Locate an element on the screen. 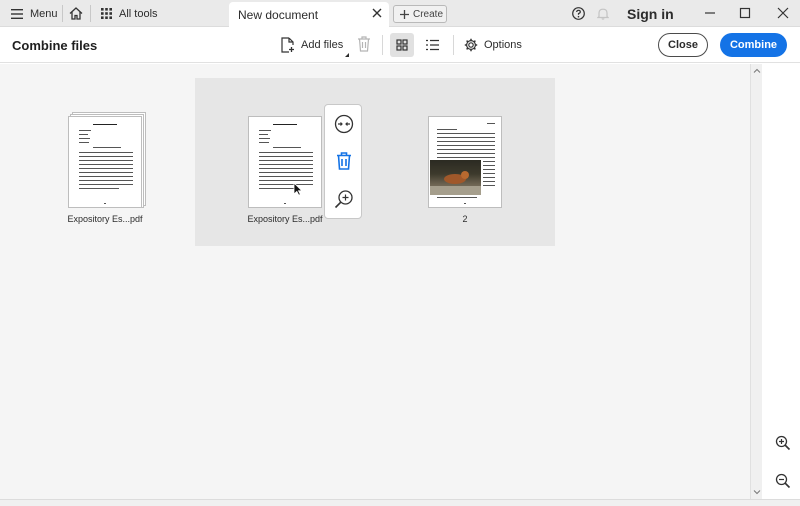  list-view-icon is located at coordinates (432, 45).